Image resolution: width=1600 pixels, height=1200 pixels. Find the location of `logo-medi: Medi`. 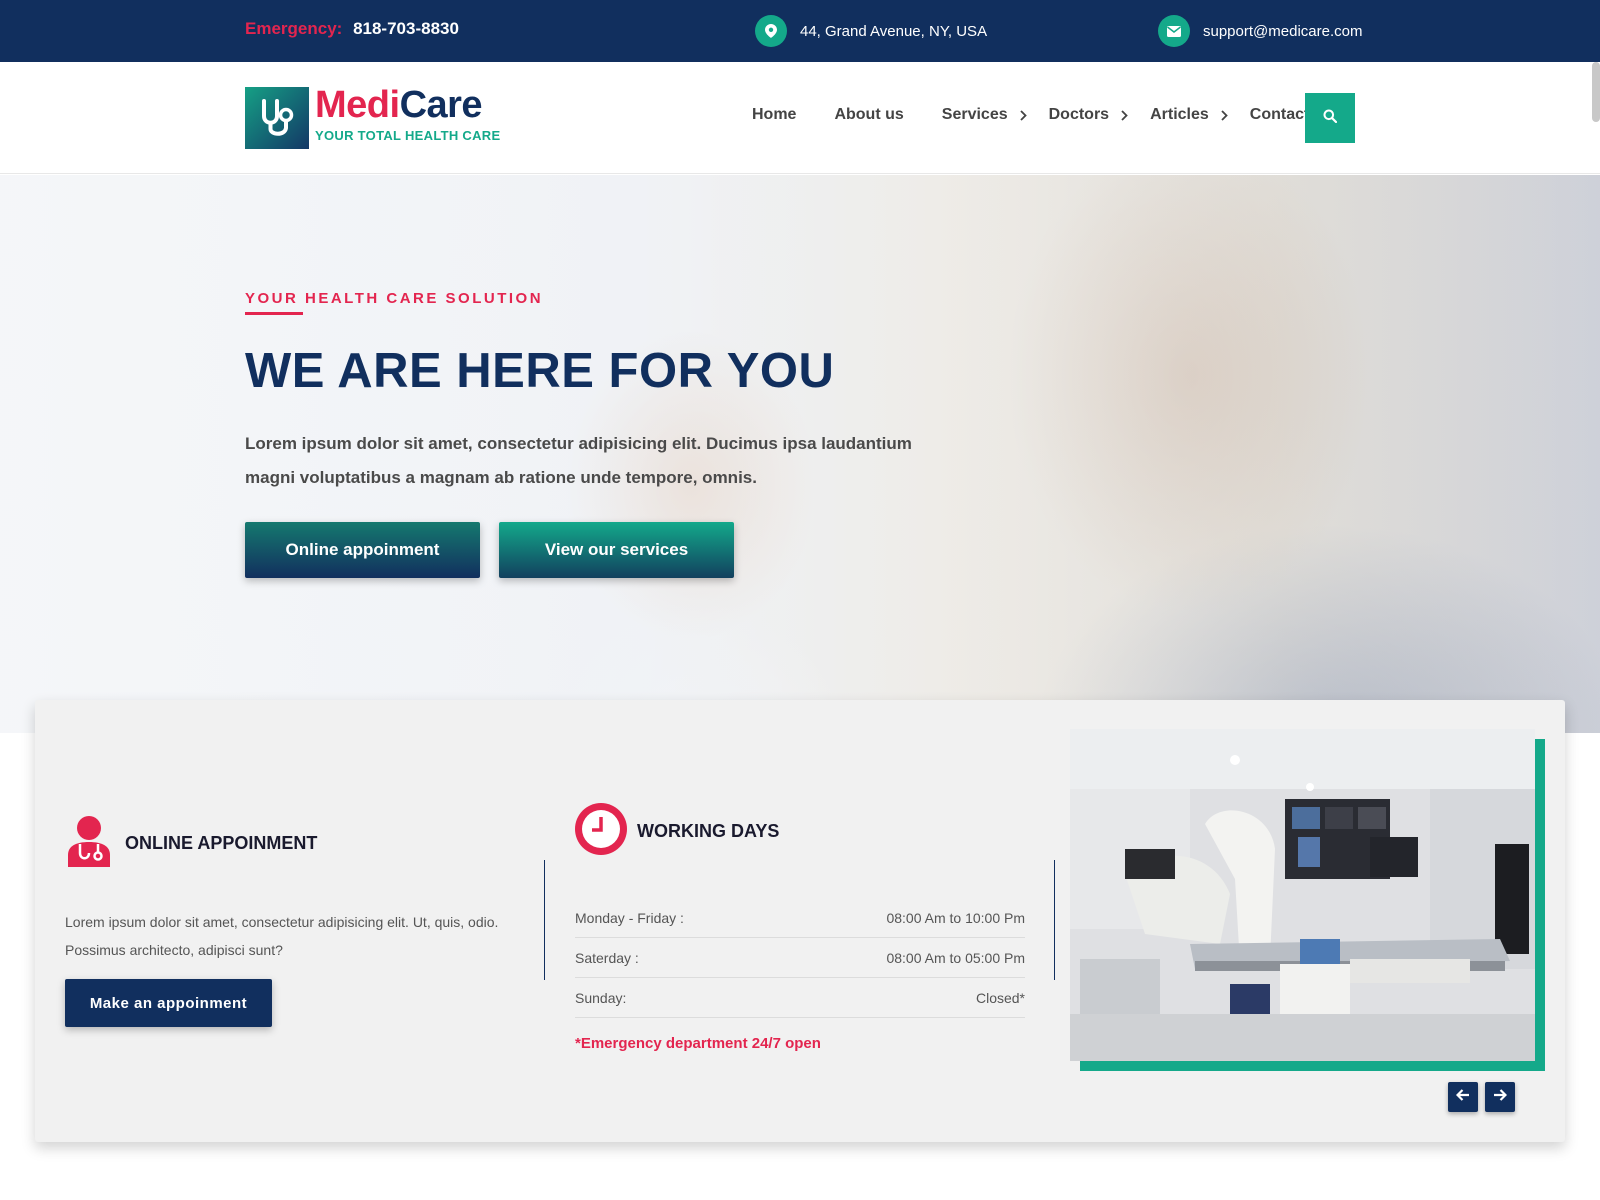

logo-medi: Medi is located at coordinates (357, 105).